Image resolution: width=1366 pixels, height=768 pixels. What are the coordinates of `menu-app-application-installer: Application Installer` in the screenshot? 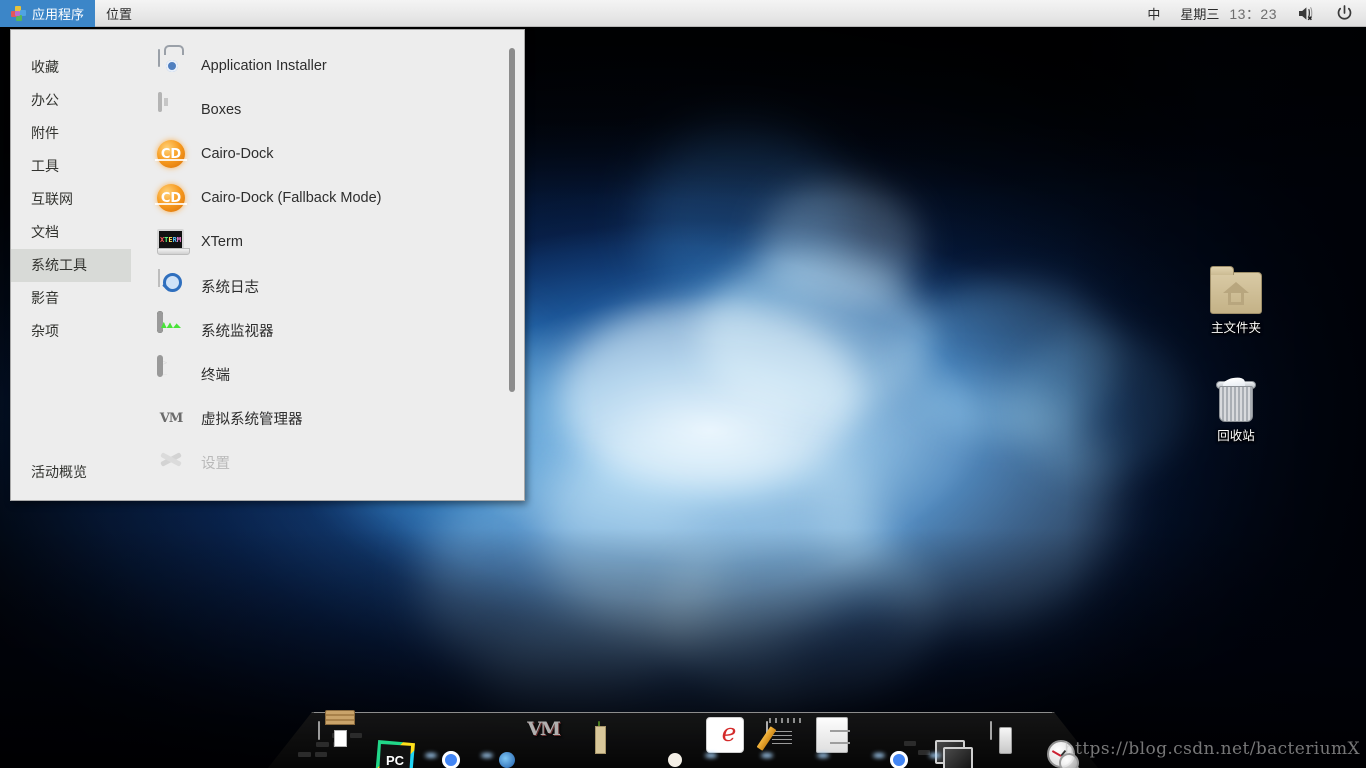 It's located at (327, 66).